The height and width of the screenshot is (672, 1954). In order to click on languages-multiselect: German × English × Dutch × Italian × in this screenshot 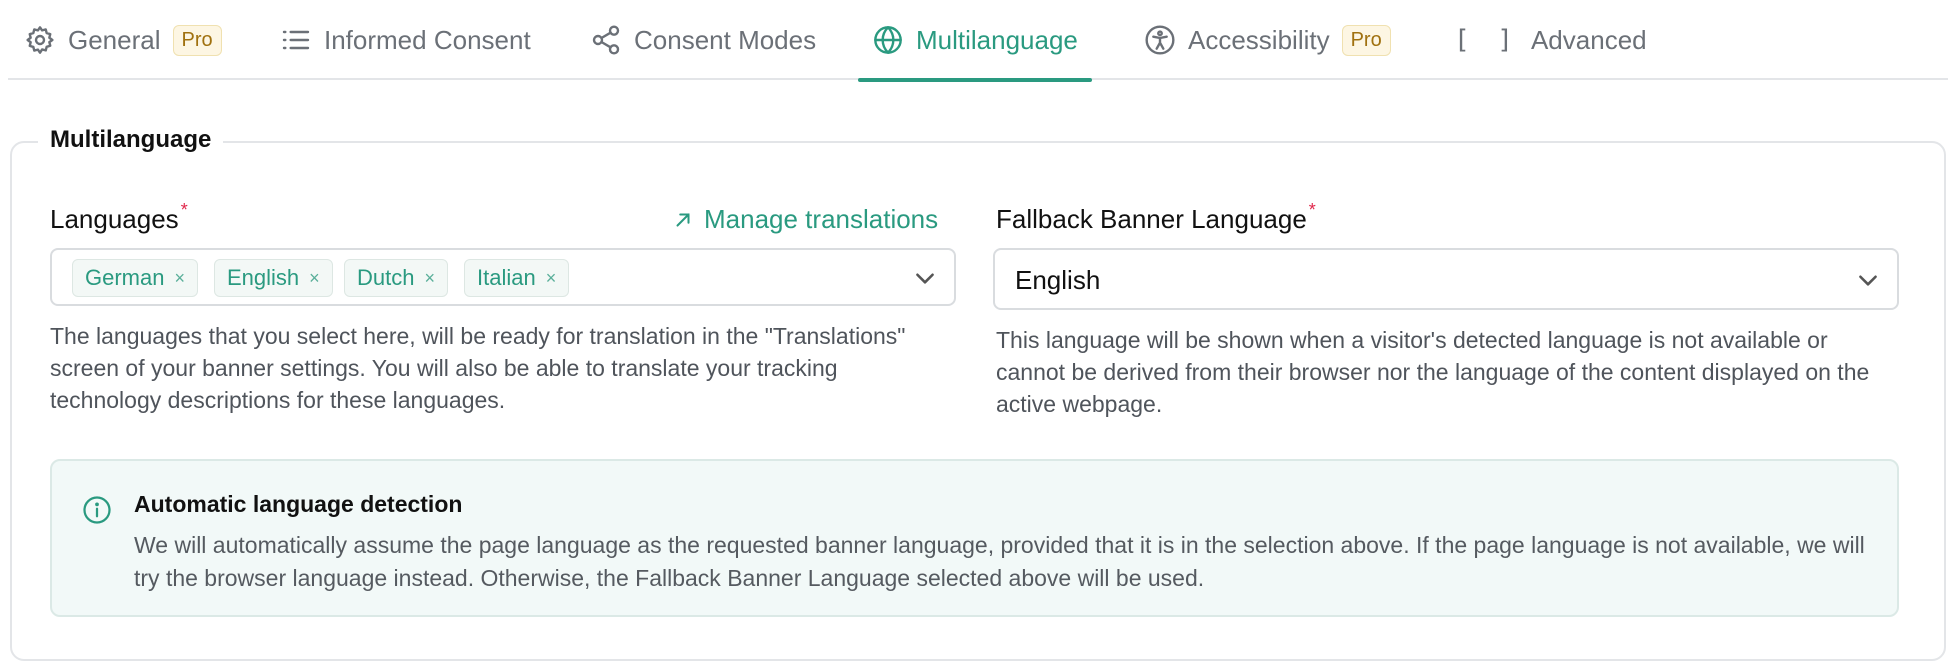, I will do `click(503, 277)`.